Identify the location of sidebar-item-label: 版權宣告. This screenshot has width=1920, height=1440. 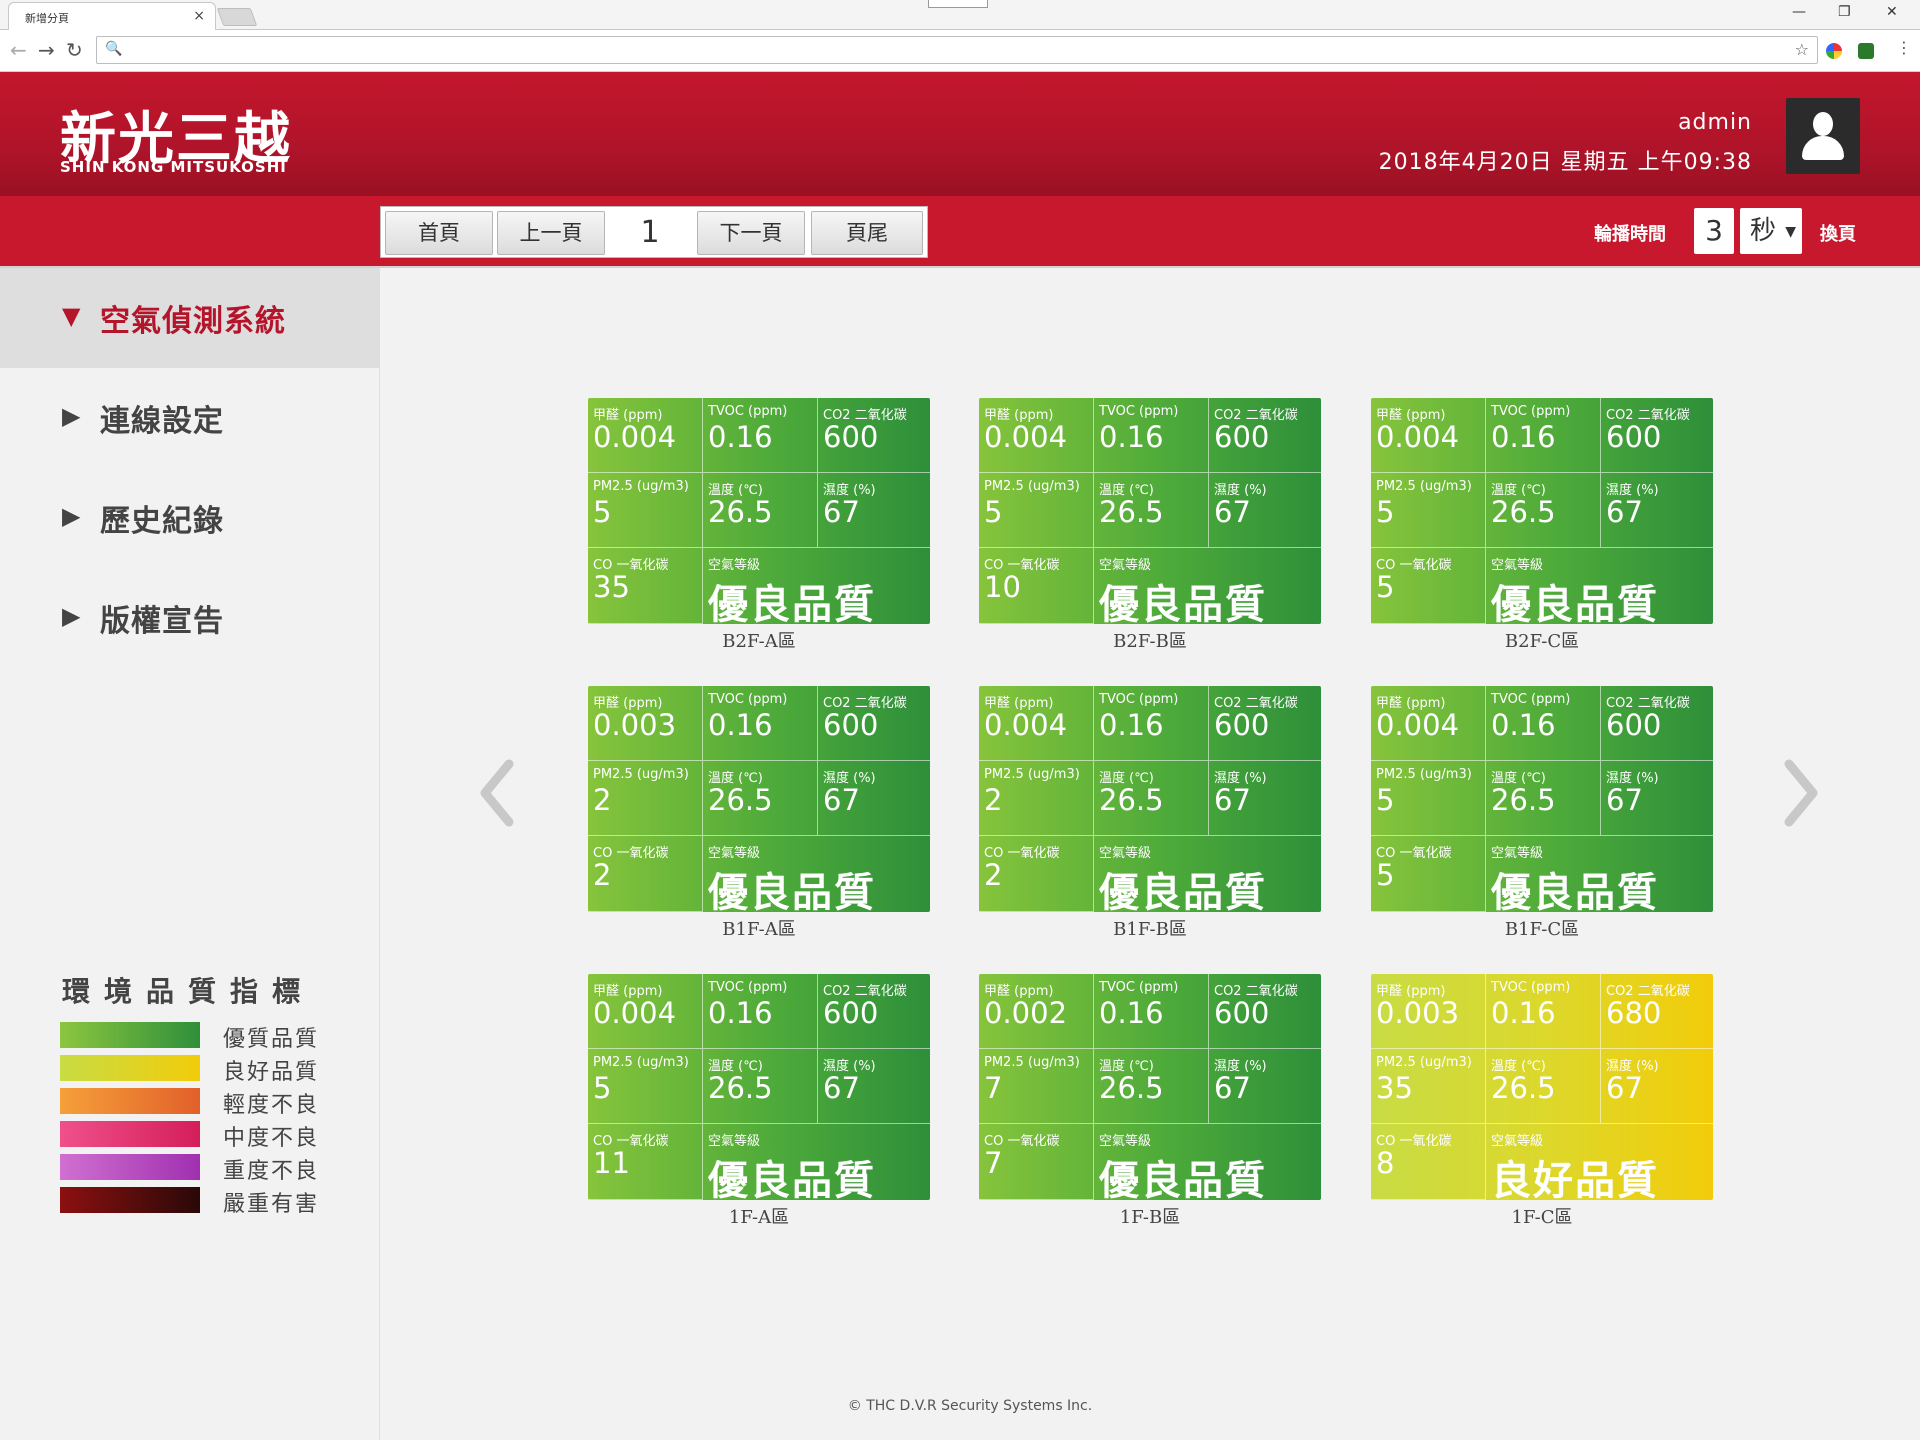
(162, 621).